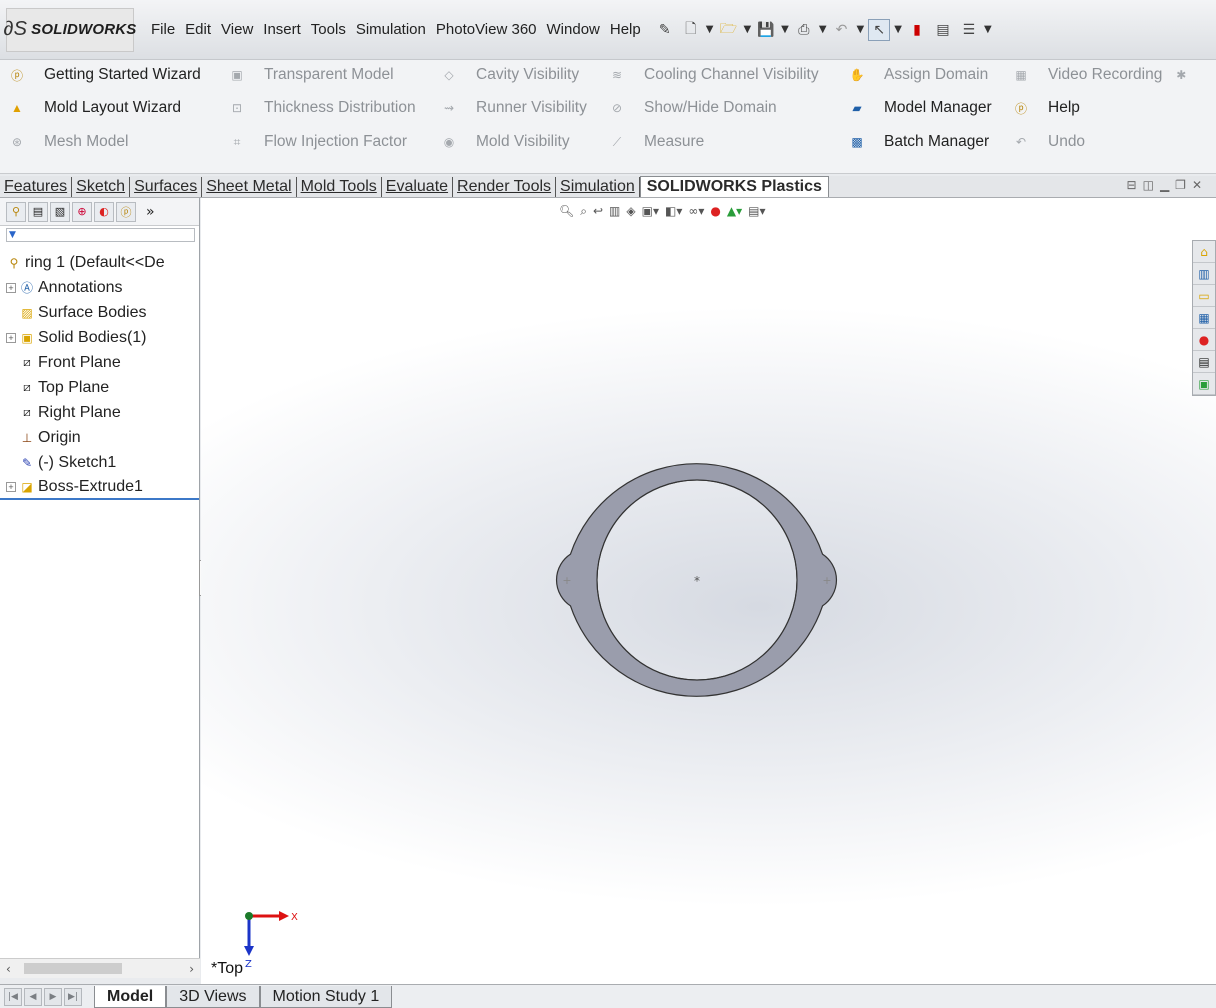 This screenshot has height=1008, width=1216. What do you see at coordinates (710, 29) in the screenshot?
I see `new-dropdown-icon: ▼` at bounding box center [710, 29].